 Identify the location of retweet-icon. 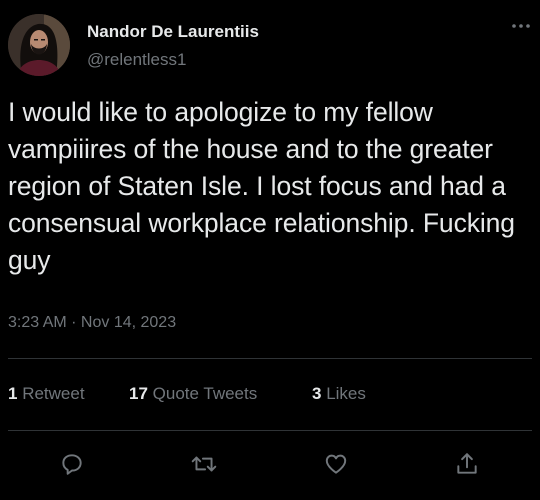
(204, 464).